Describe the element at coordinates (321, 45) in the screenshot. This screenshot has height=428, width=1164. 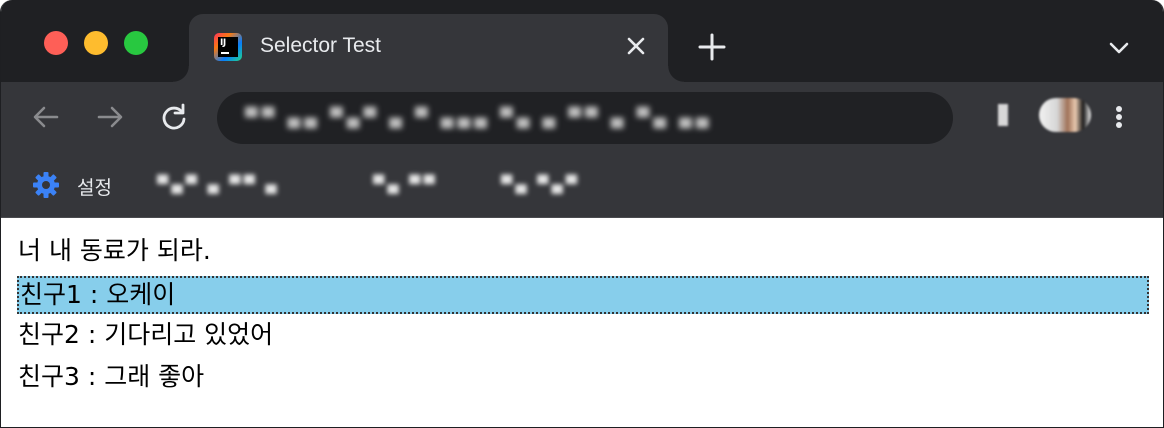
I see `tab-title: Selector Test` at that location.